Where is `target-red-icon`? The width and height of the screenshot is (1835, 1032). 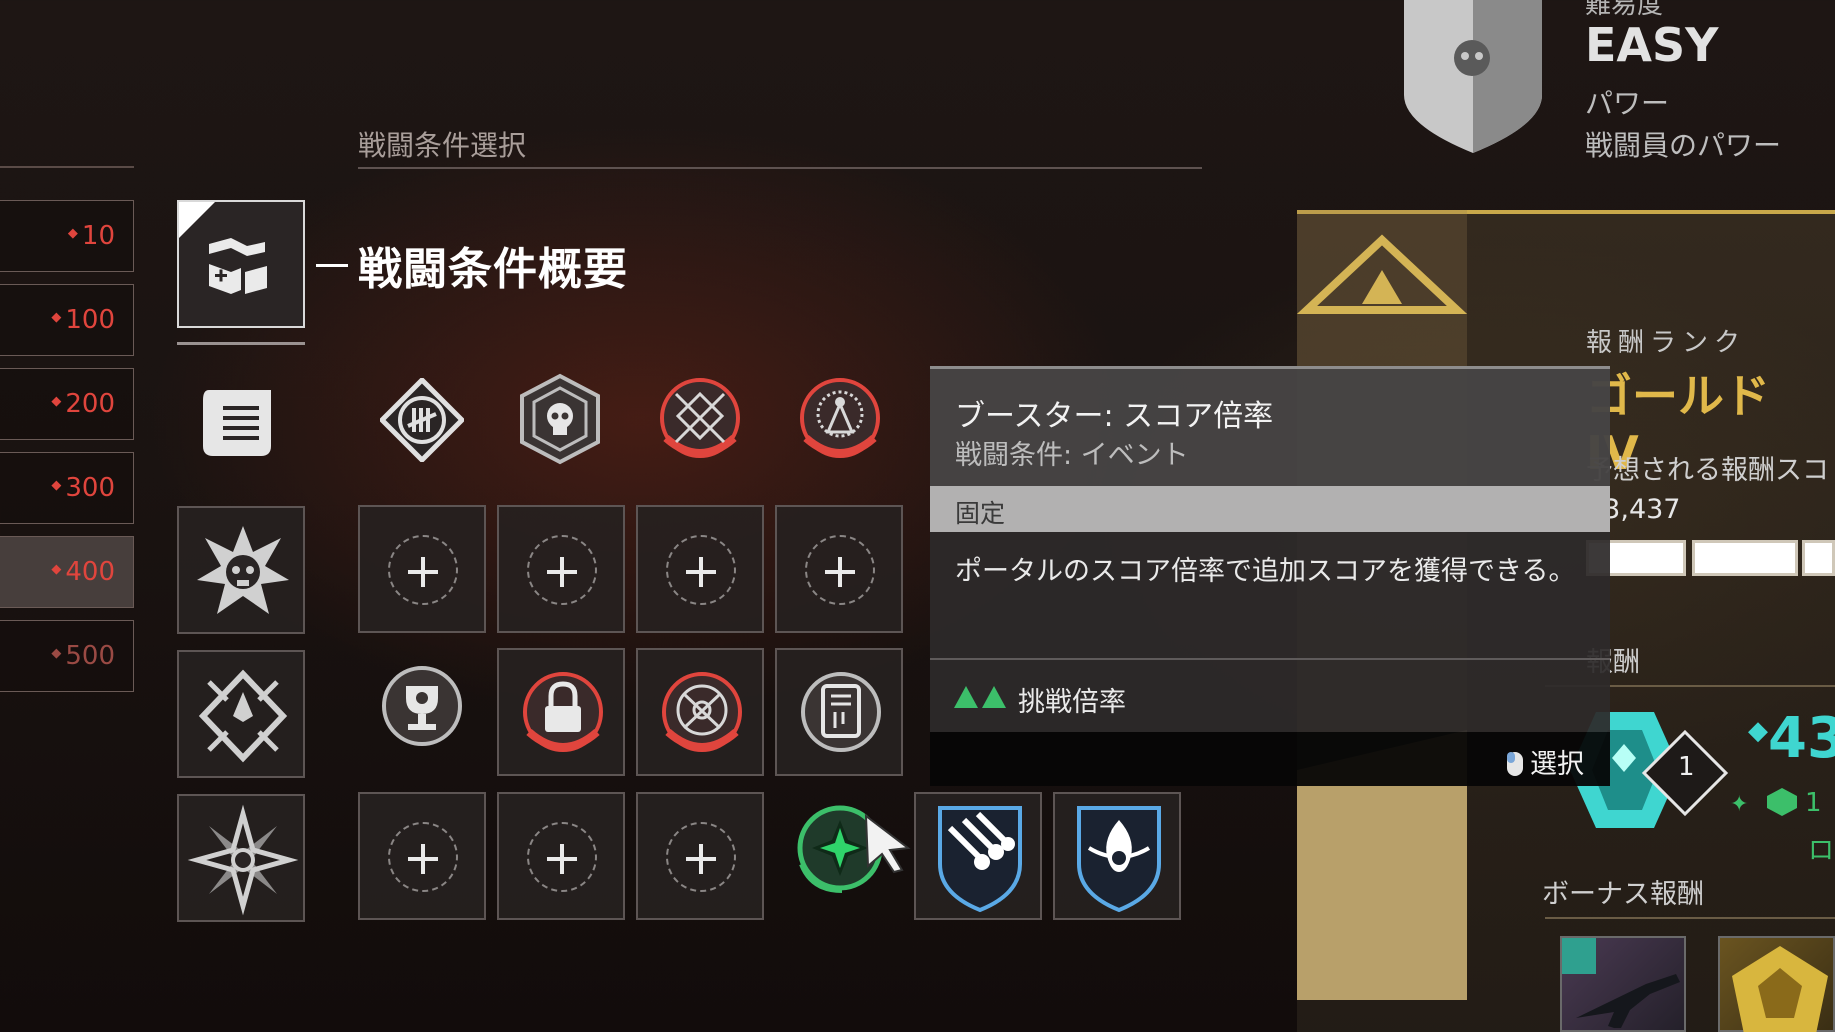 target-red-icon is located at coordinates (702, 712).